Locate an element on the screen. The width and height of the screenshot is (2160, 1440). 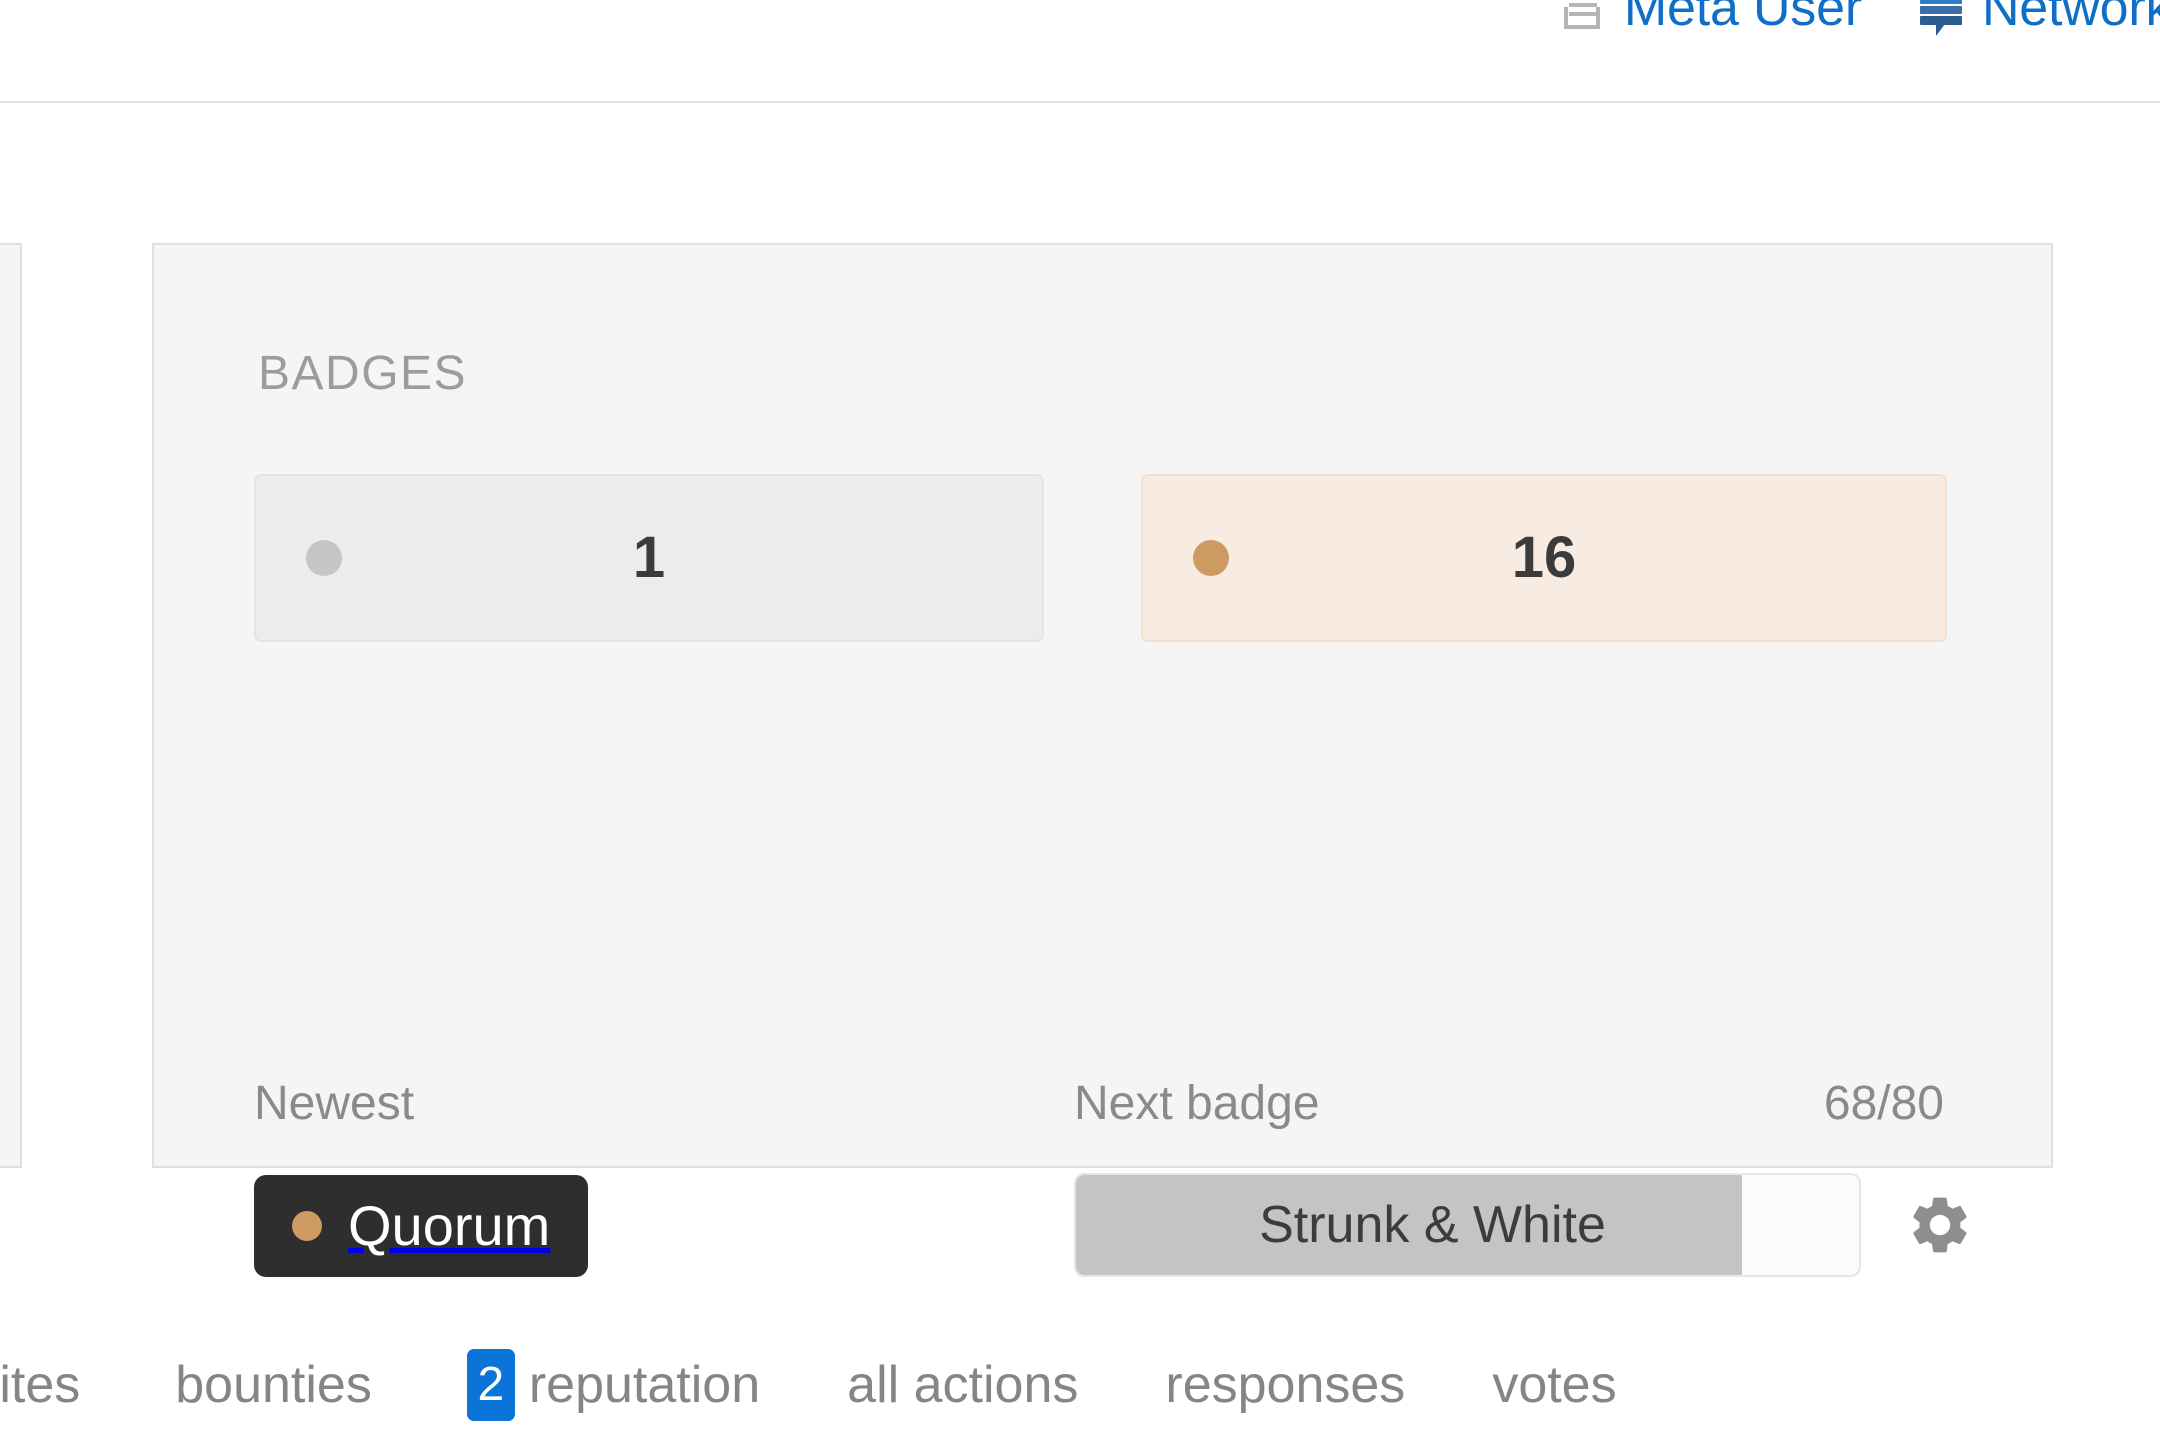
bronze-badge-count: 16 is located at coordinates (1544, 557).